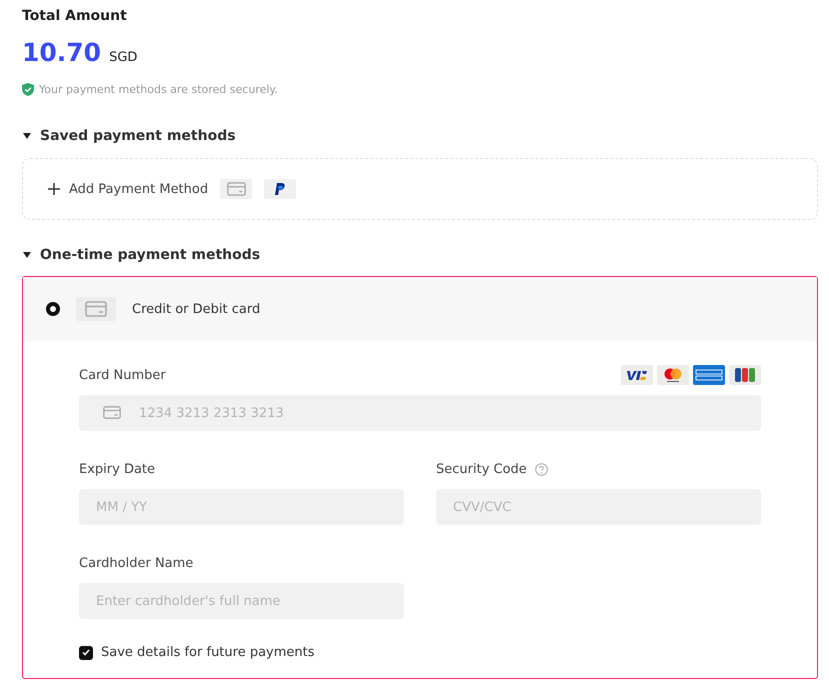 The image size is (829, 700). What do you see at coordinates (136, 563) in the screenshot?
I see `field-label: Cardholder Name` at bounding box center [136, 563].